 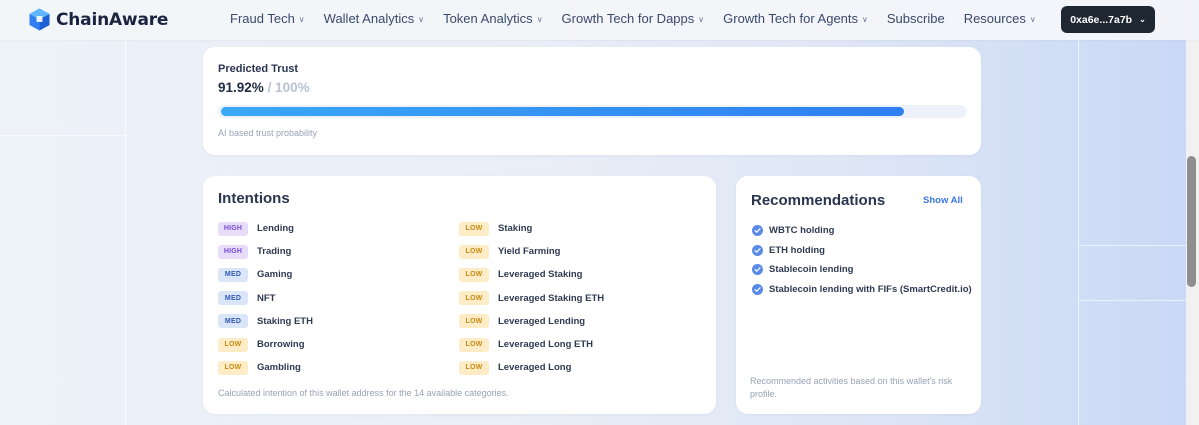 I want to click on recommendation-label: Stablecoin lending, so click(x=811, y=270).